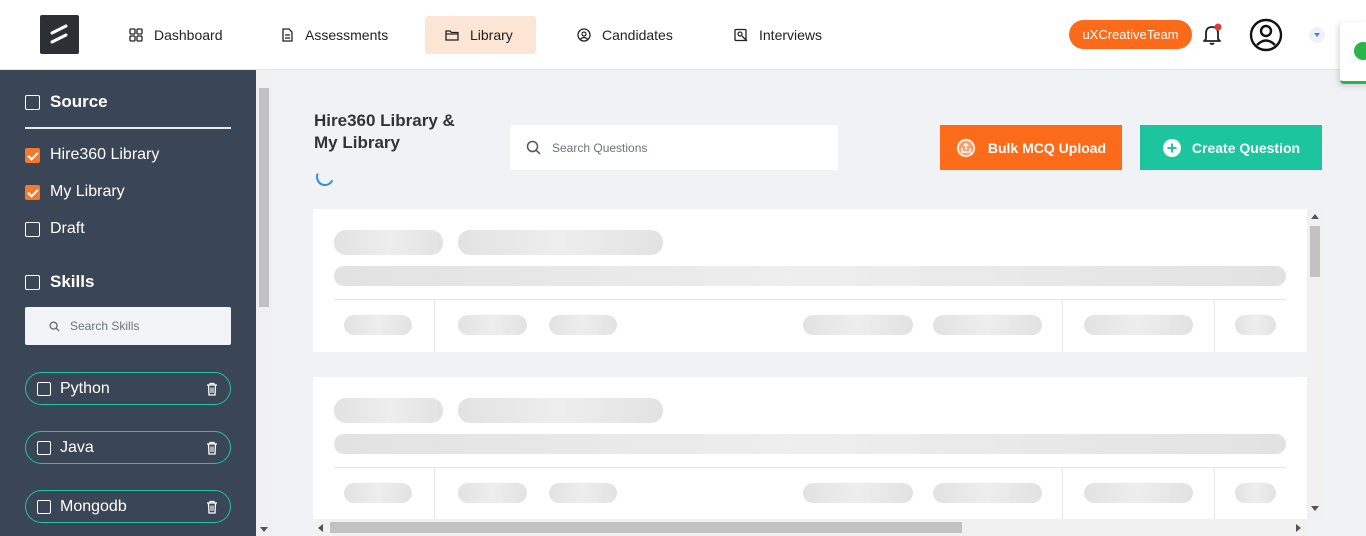 This screenshot has height=536, width=1366. I want to click on skills-search-input: Search Skills, so click(128, 326).